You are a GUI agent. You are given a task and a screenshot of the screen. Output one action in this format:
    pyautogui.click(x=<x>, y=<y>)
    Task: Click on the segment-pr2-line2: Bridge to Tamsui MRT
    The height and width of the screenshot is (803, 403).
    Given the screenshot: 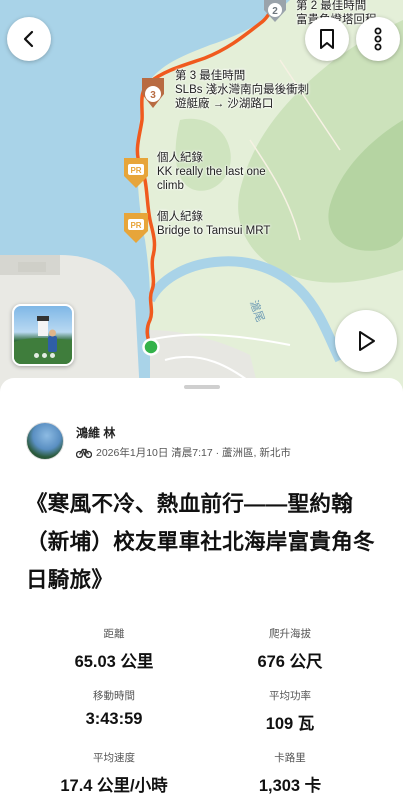 What is the action you would take?
    pyautogui.click(x=214, y=231)
    